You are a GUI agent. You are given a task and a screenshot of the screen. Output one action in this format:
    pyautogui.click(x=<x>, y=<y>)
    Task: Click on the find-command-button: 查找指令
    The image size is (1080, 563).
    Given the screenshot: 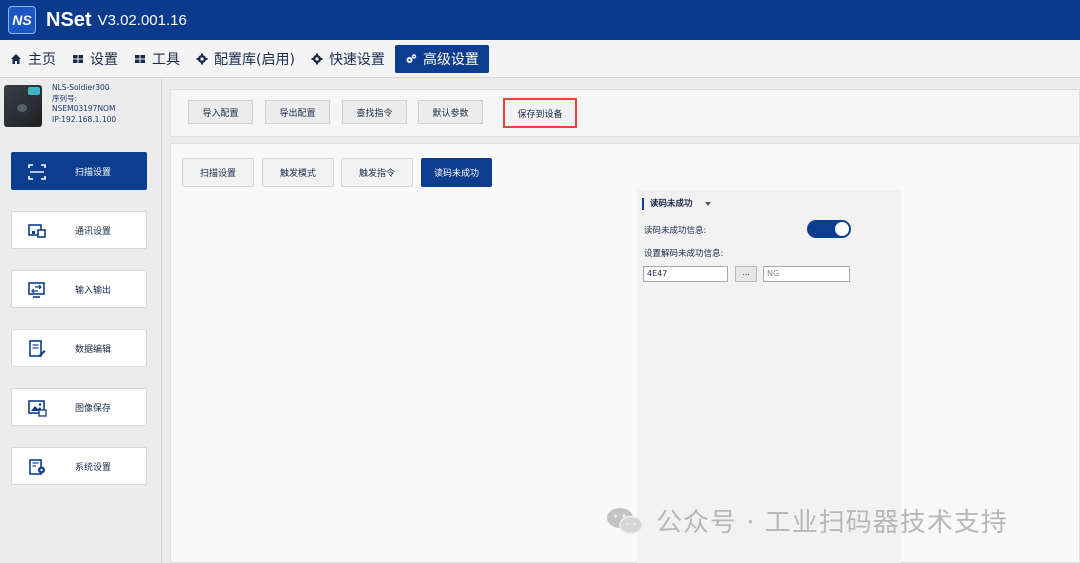 What is the action you would take?
    pyautogui.click(x=374, y=112)
    